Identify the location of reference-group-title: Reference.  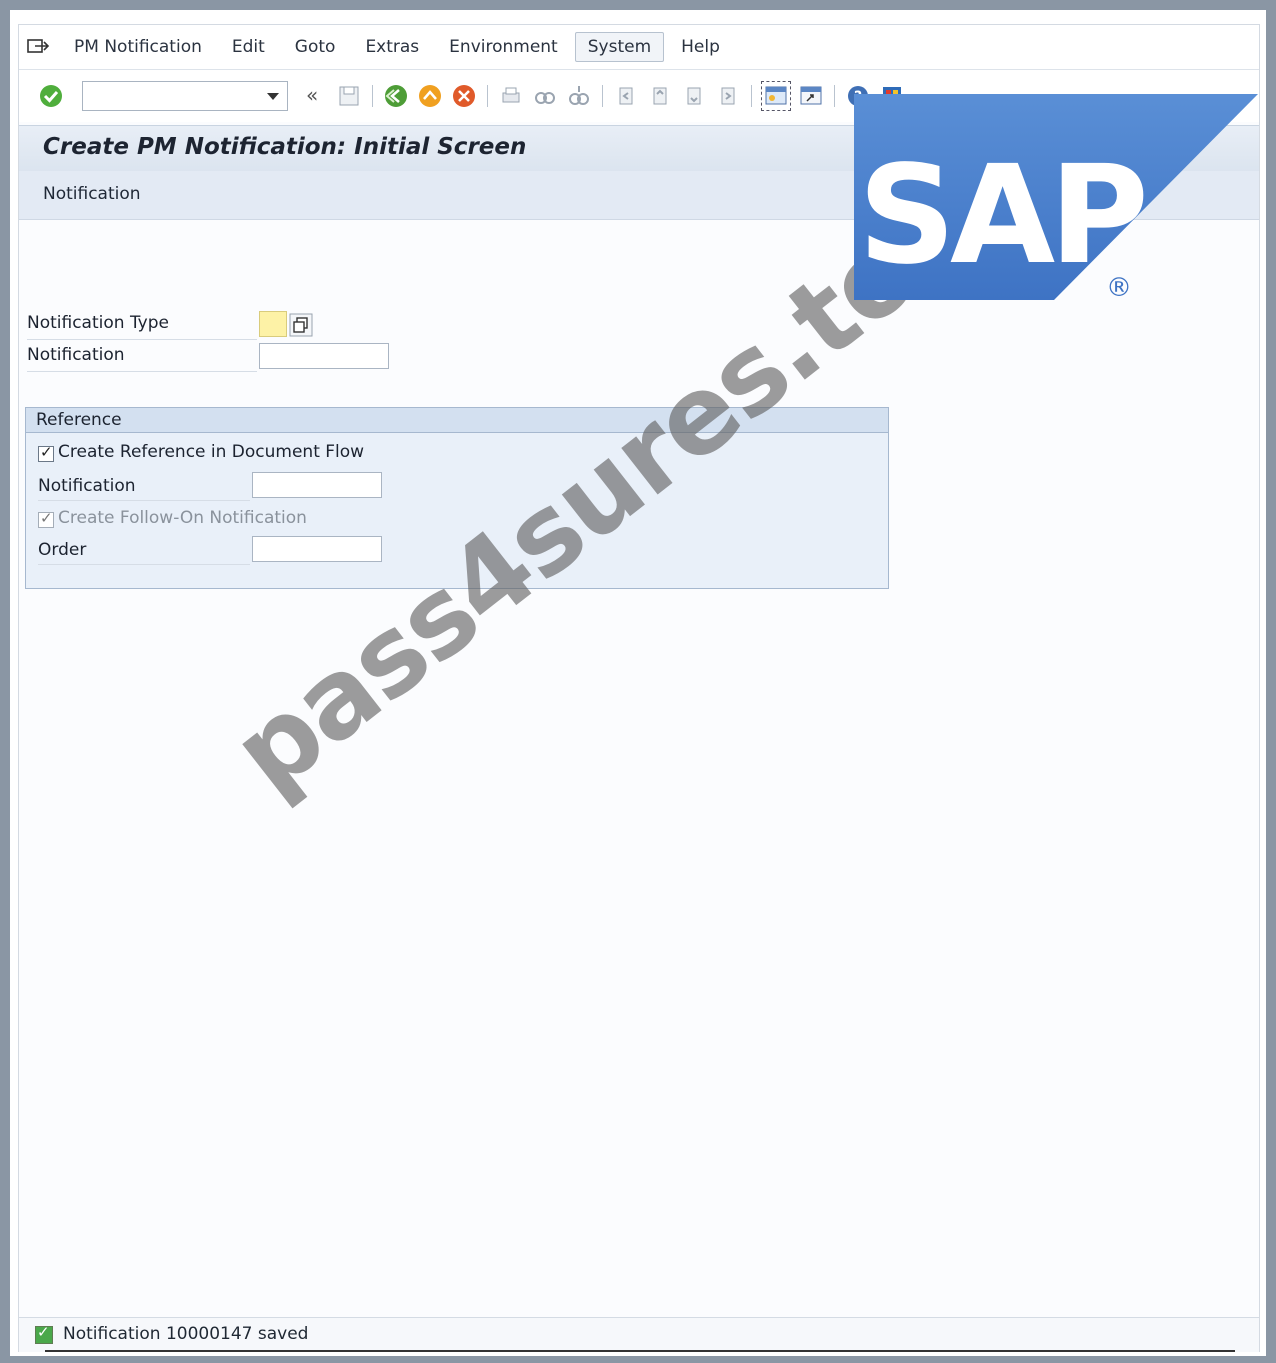
(79, 420).